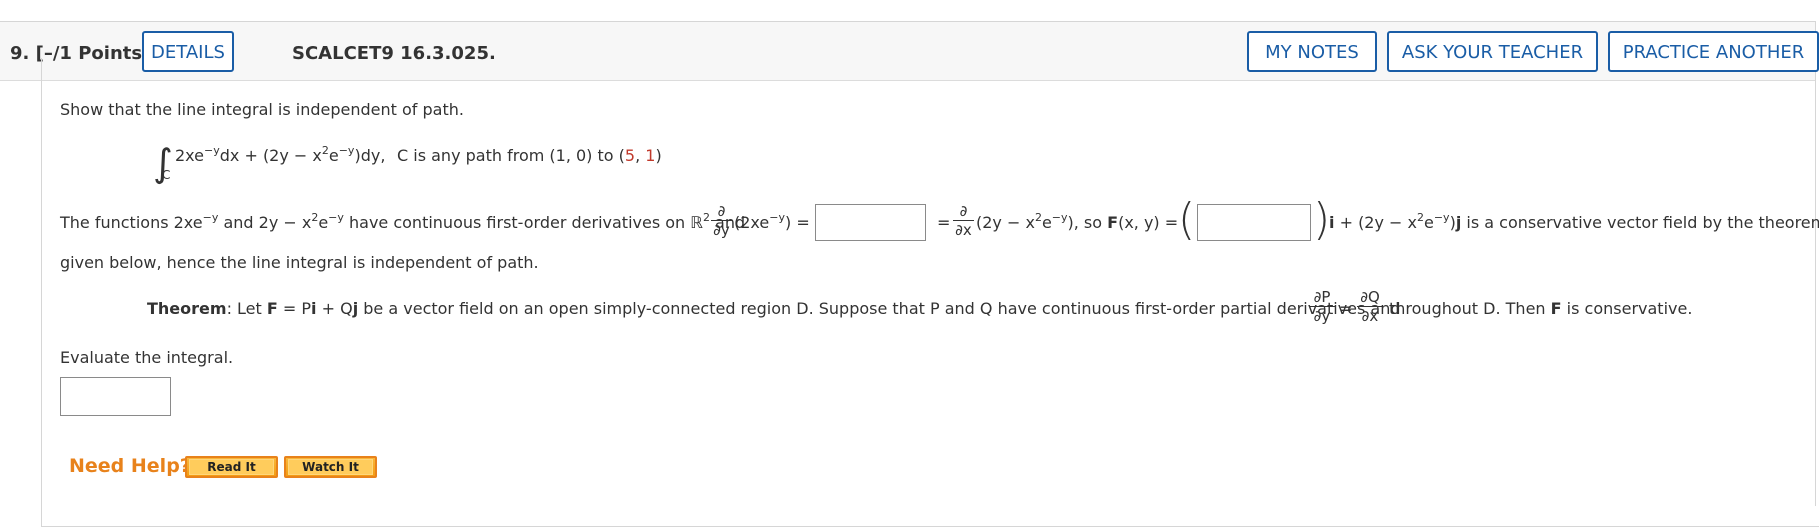 The width and height of the screenshot is (1819, 527). I want to click on path-description: C is any path from (1, 0) to (5, 1), so click(529, 155).